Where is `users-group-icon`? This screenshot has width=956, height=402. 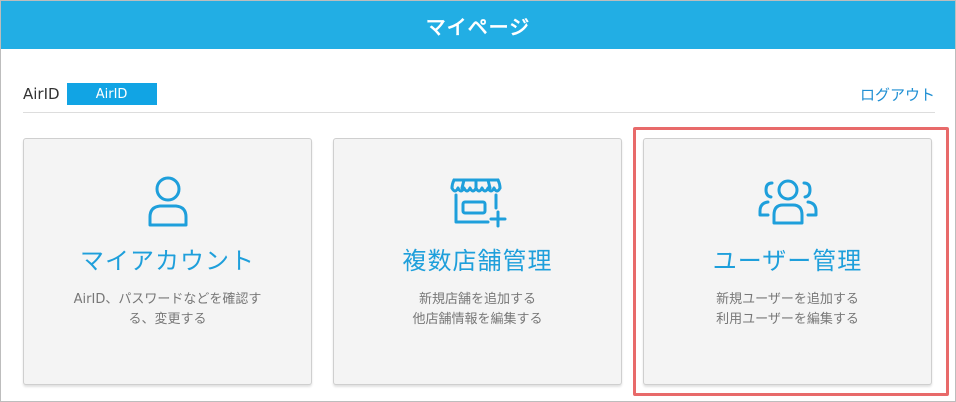 users-group-icon is located at coordinates (788, 202).